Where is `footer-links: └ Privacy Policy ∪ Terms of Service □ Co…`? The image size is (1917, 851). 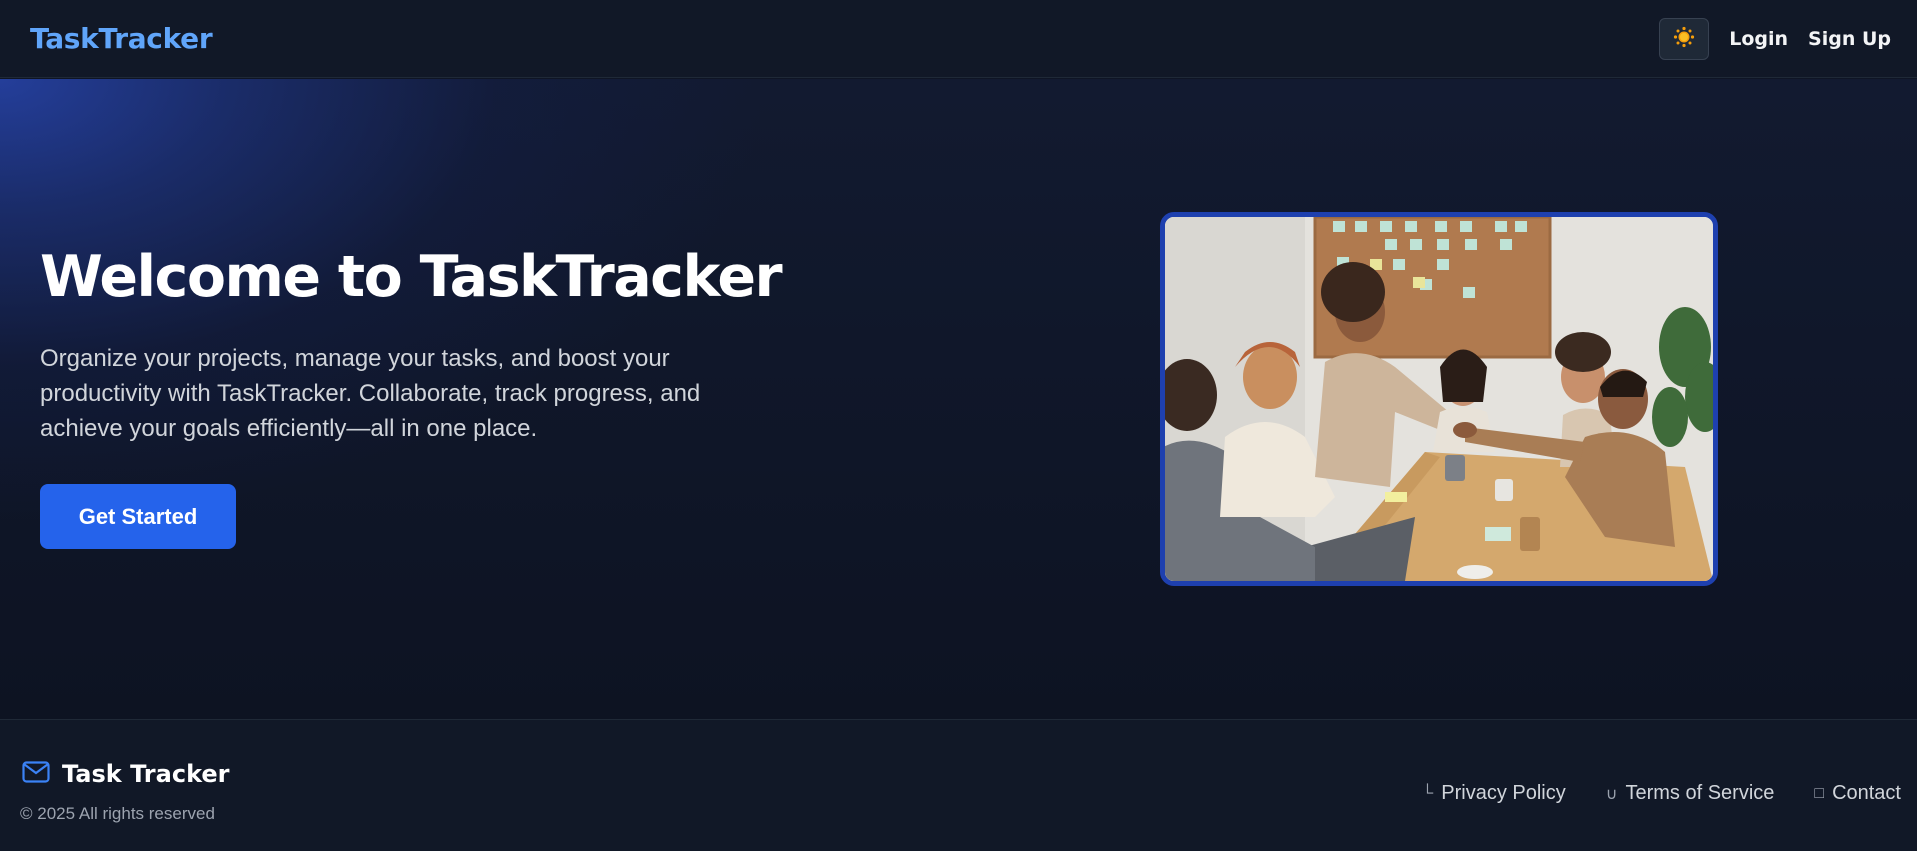 footer-links: └ Privacy Policy ∪ Terms of Service □ Co… is located at coordinates (1661, 793).